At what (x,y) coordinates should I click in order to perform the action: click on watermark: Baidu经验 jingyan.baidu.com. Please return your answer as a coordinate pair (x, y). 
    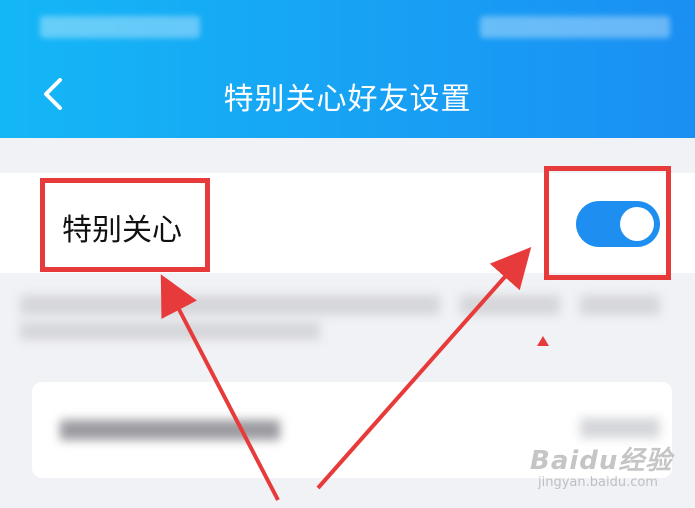
    Looking at the image, I should click on (605, 465).